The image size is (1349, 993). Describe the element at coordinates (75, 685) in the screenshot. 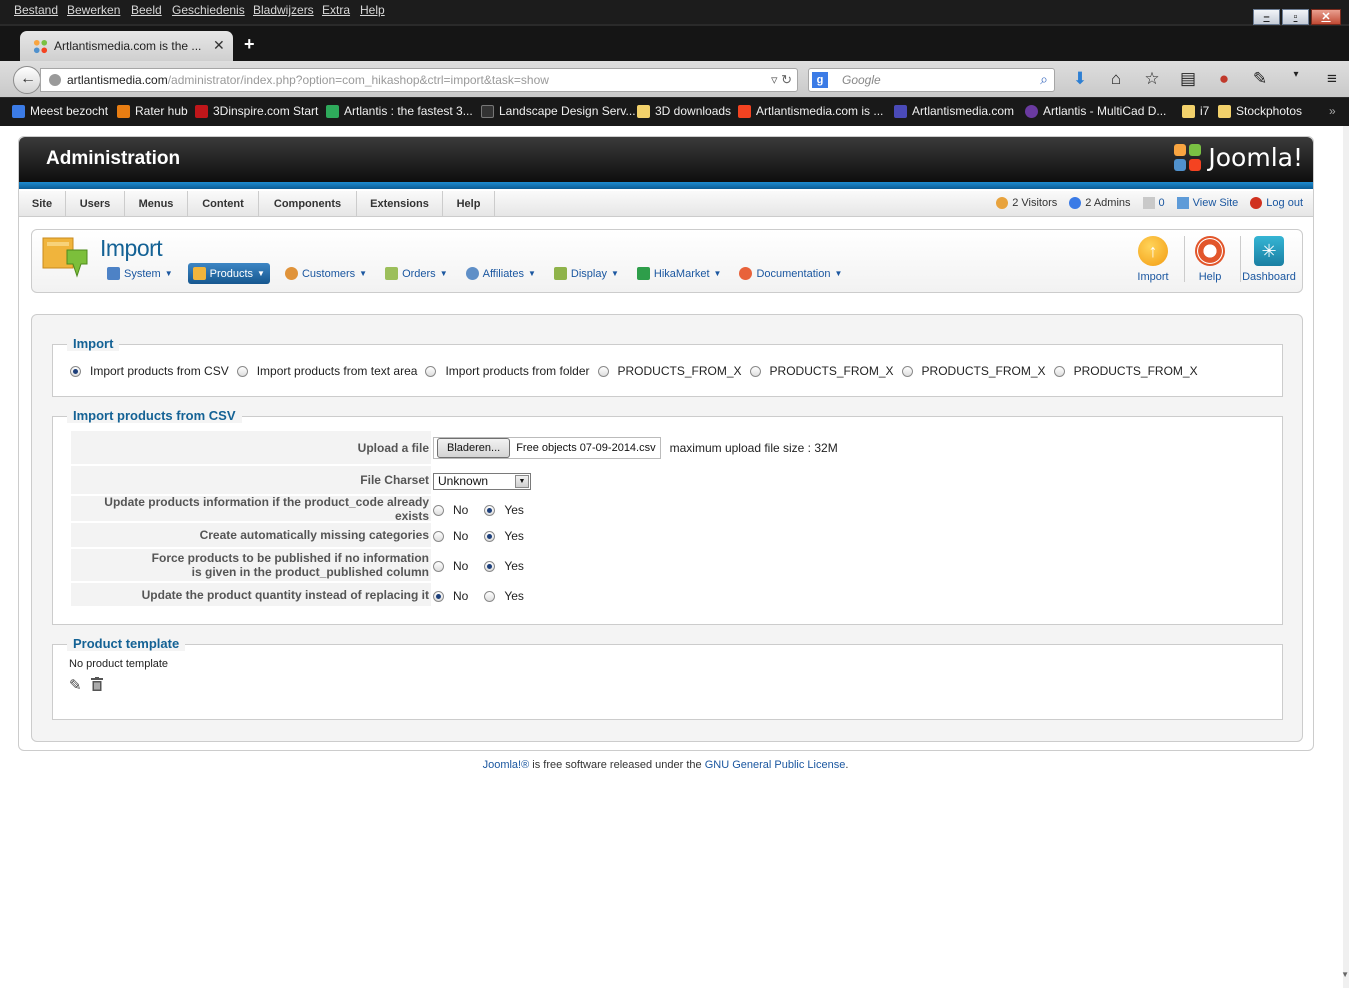

I see `edit-pencil-icon: ✎` at that location.